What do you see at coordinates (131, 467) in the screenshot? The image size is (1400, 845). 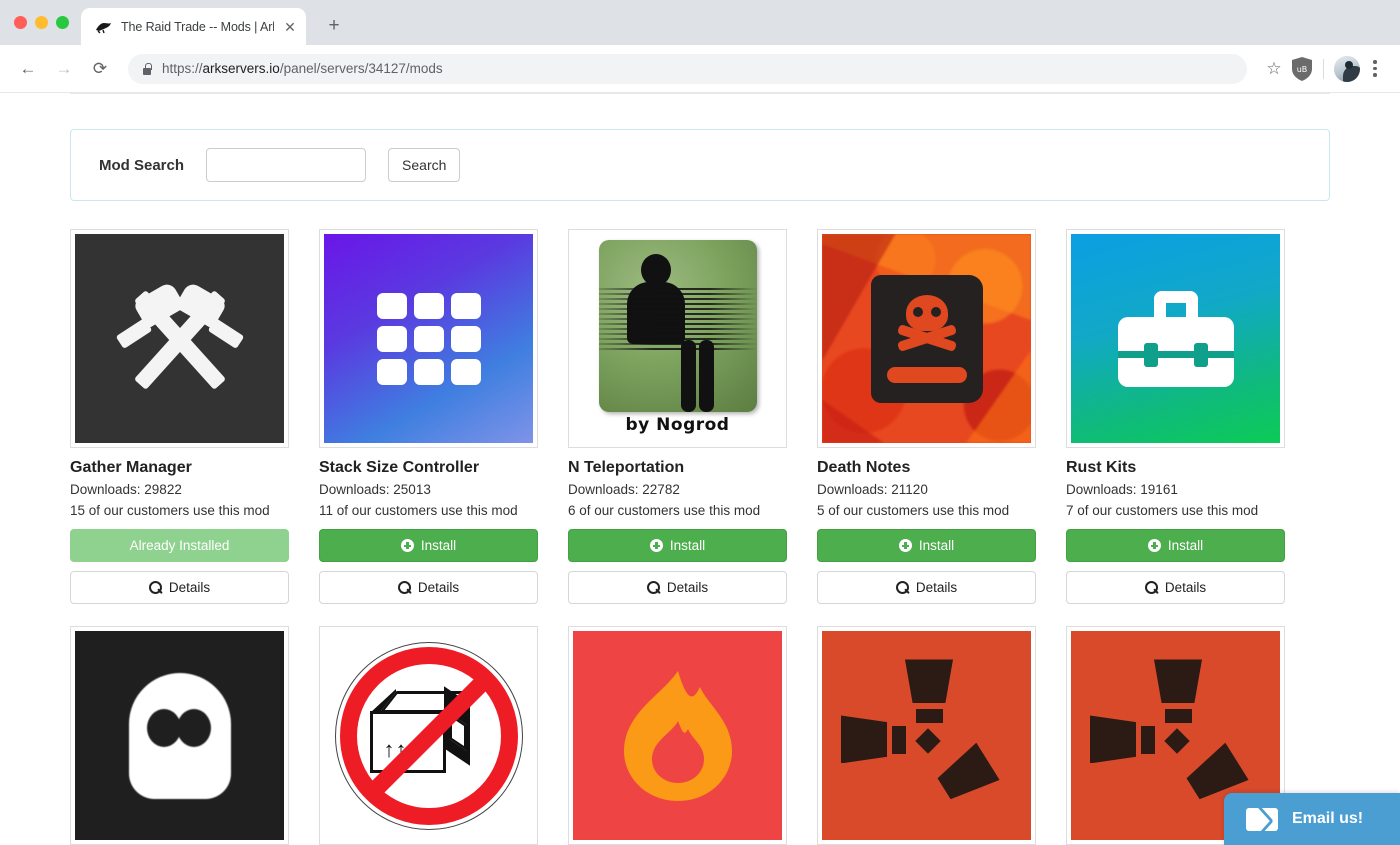 I see `mod-title: Gather Manager` at bounding box center [131, 467].